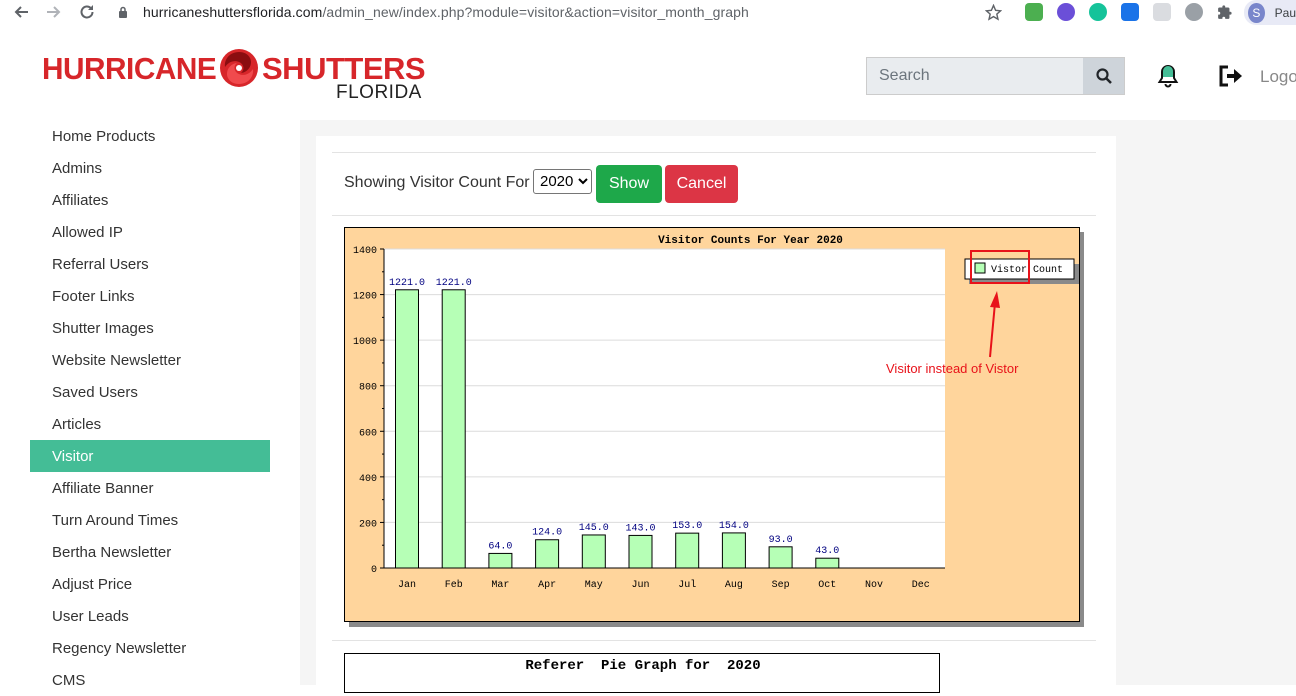 This screenshot has height=696, width=1296. Describe the element at coordinates (827, 585) in the screenshot. I see `x-tick-label: Oct` at that location.